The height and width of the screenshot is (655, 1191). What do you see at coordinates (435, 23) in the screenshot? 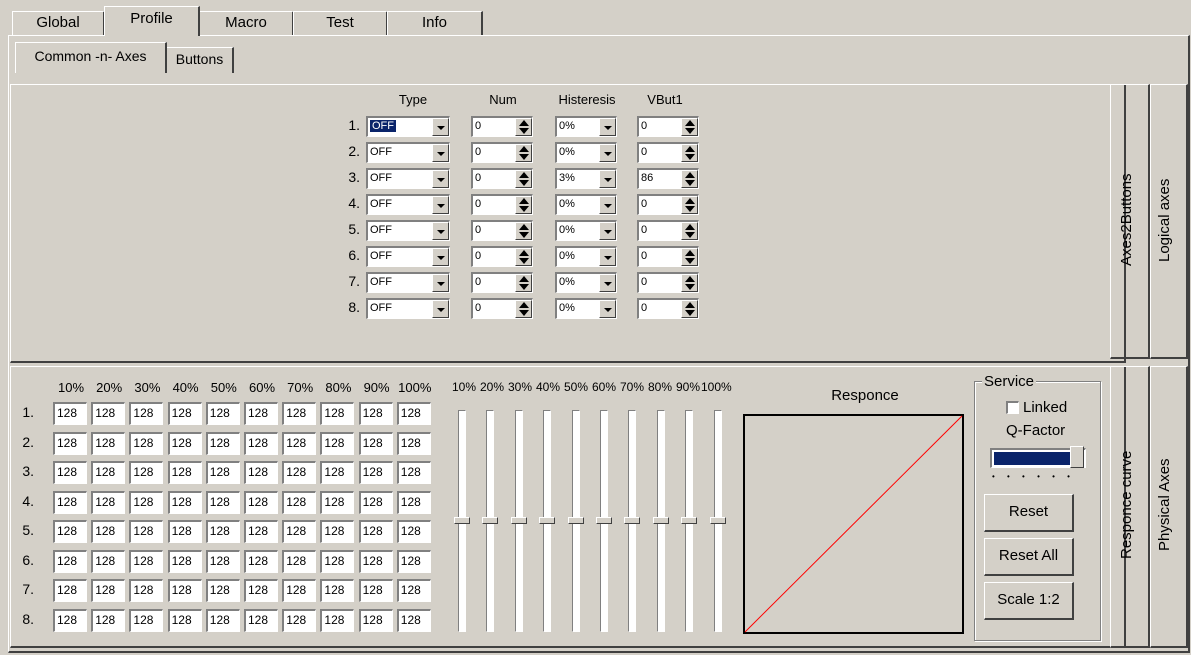
I see `tab-info: Info` at bounding box center [435, 23].